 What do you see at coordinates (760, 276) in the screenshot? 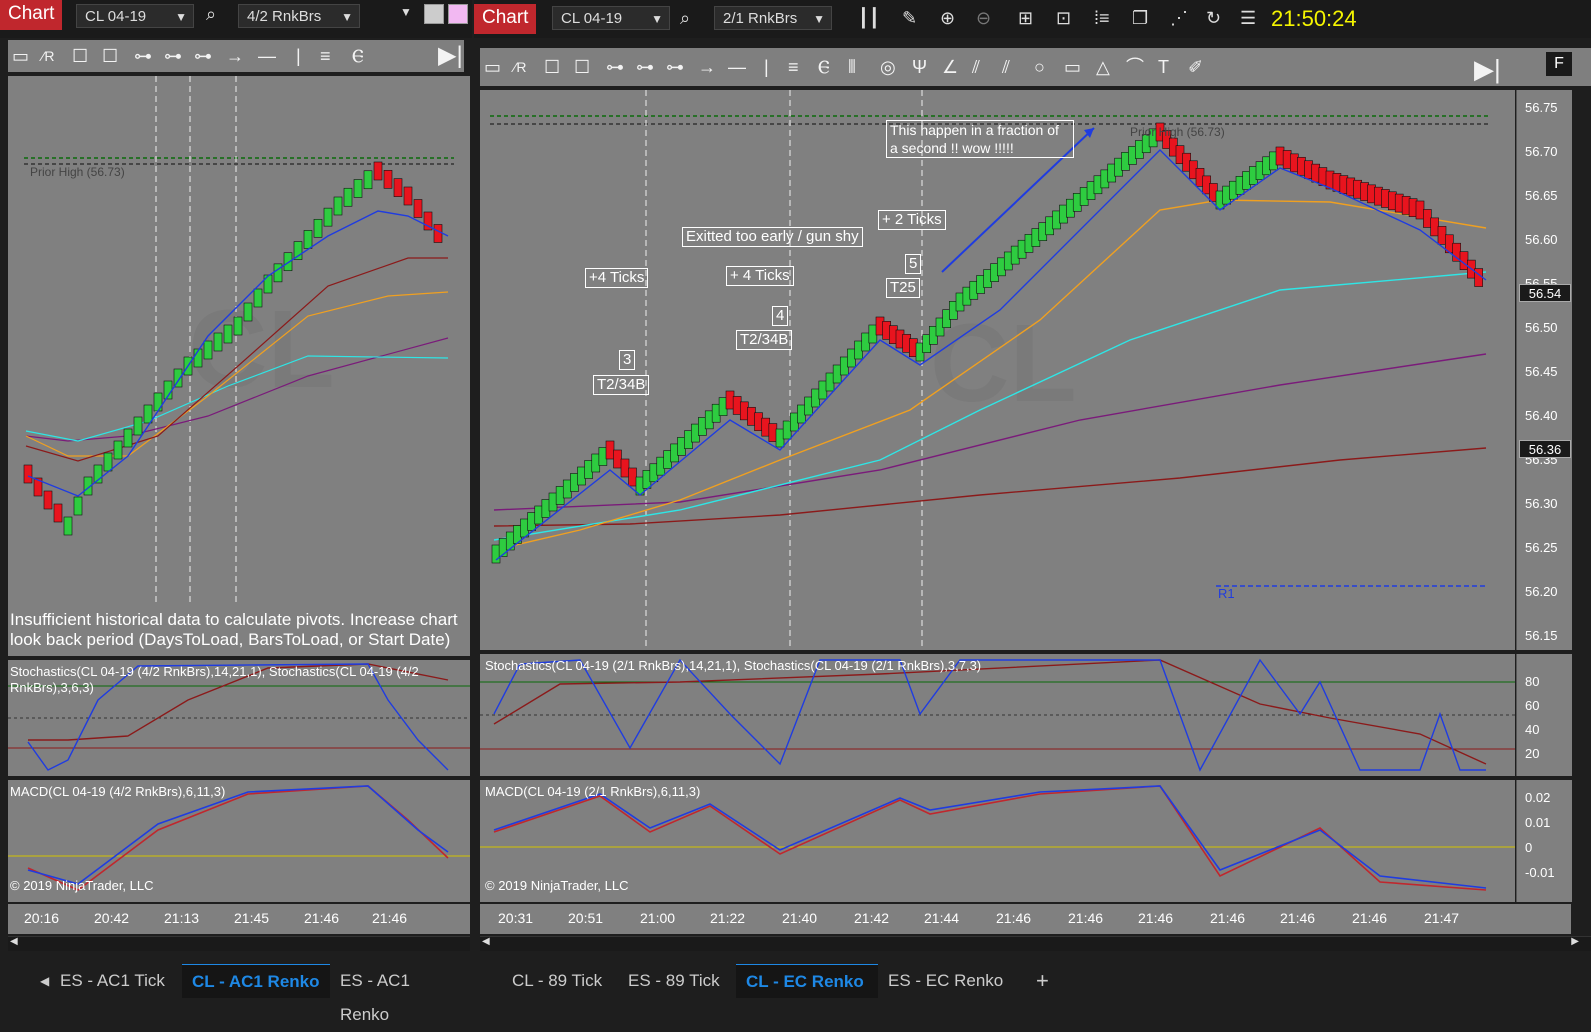
I see `annotation-plus4-ticks-2: + 4 Ticks` at bounding box center [760, 276].